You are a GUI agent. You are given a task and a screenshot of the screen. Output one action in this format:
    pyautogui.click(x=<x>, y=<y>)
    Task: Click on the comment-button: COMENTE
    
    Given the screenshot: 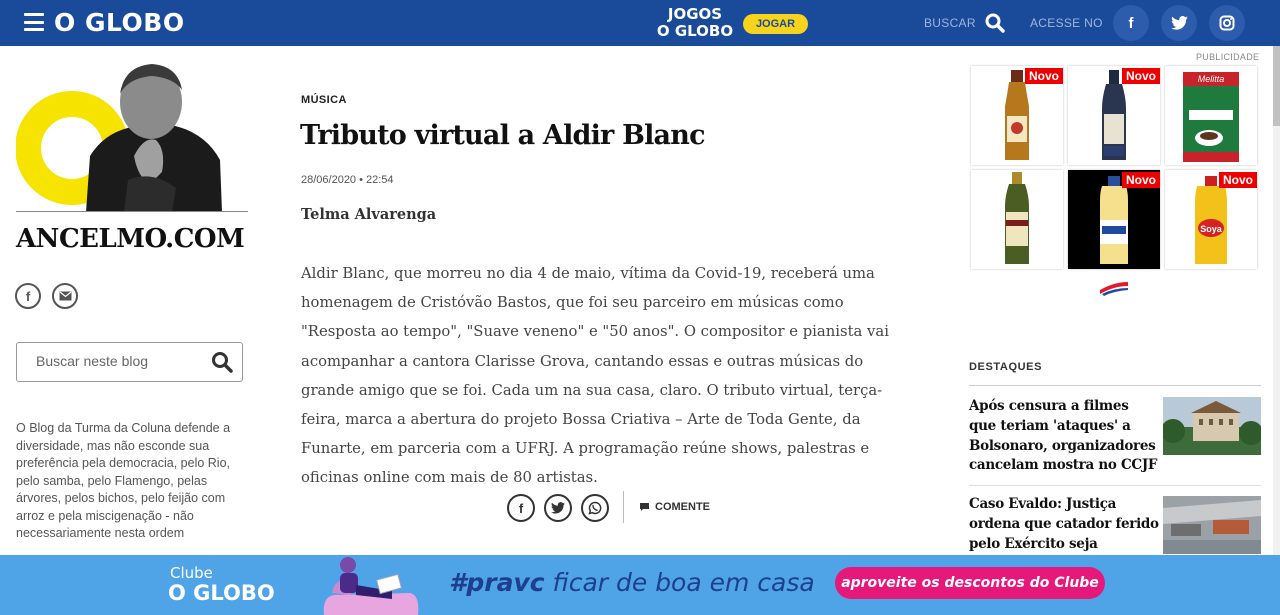 What is the action you would take?
    pyautogui.click(x=674, y=507)
    